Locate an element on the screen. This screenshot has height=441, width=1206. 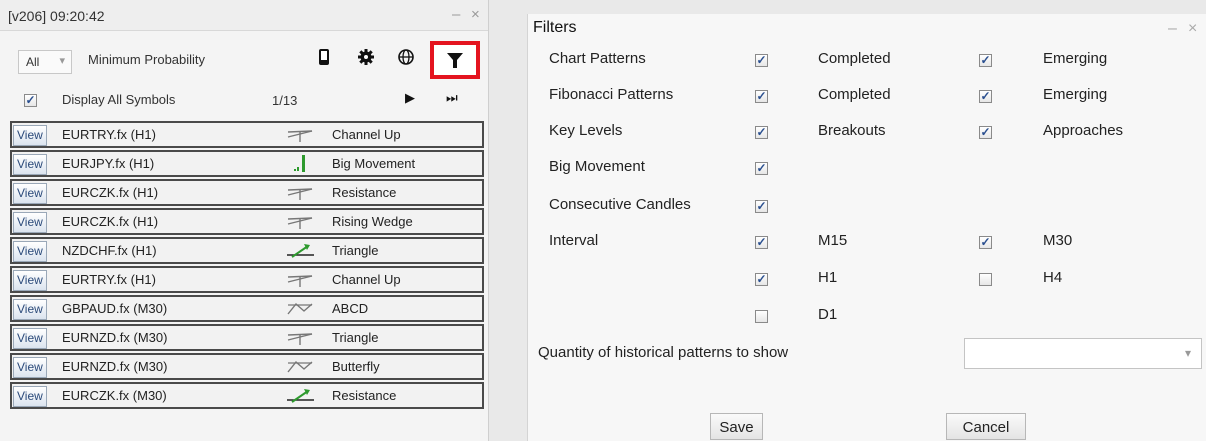
filter-button is located at coordinates (455, 60).